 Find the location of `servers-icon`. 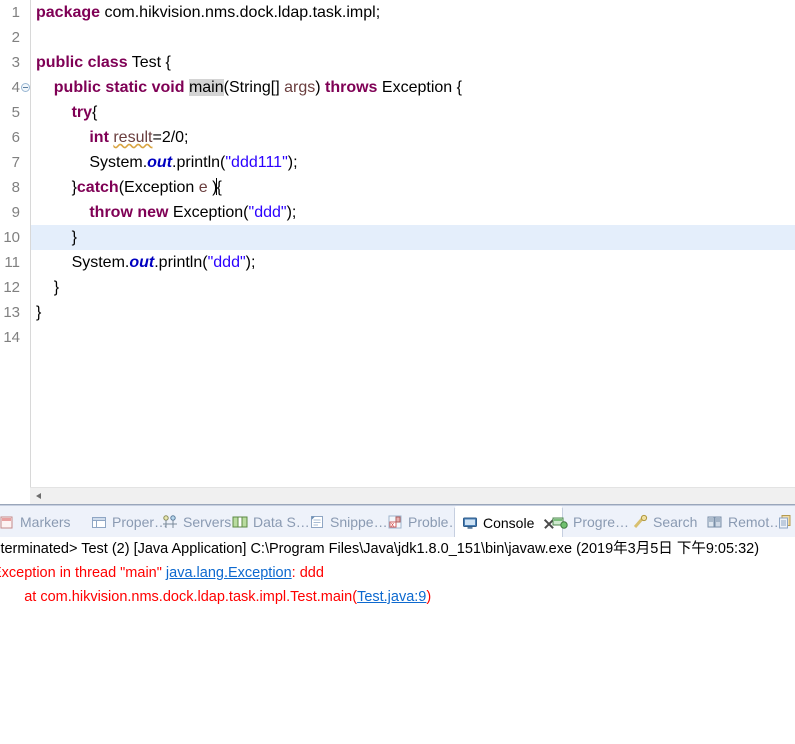

servers-icon is located at coordinates (170, 522).